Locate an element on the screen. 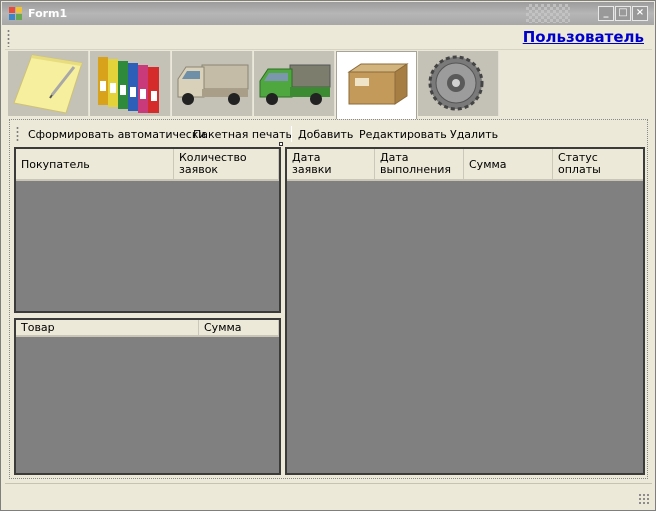 The width and height of the screenshot is (656, 511). binders-icon is located at coordinates (128, 85).